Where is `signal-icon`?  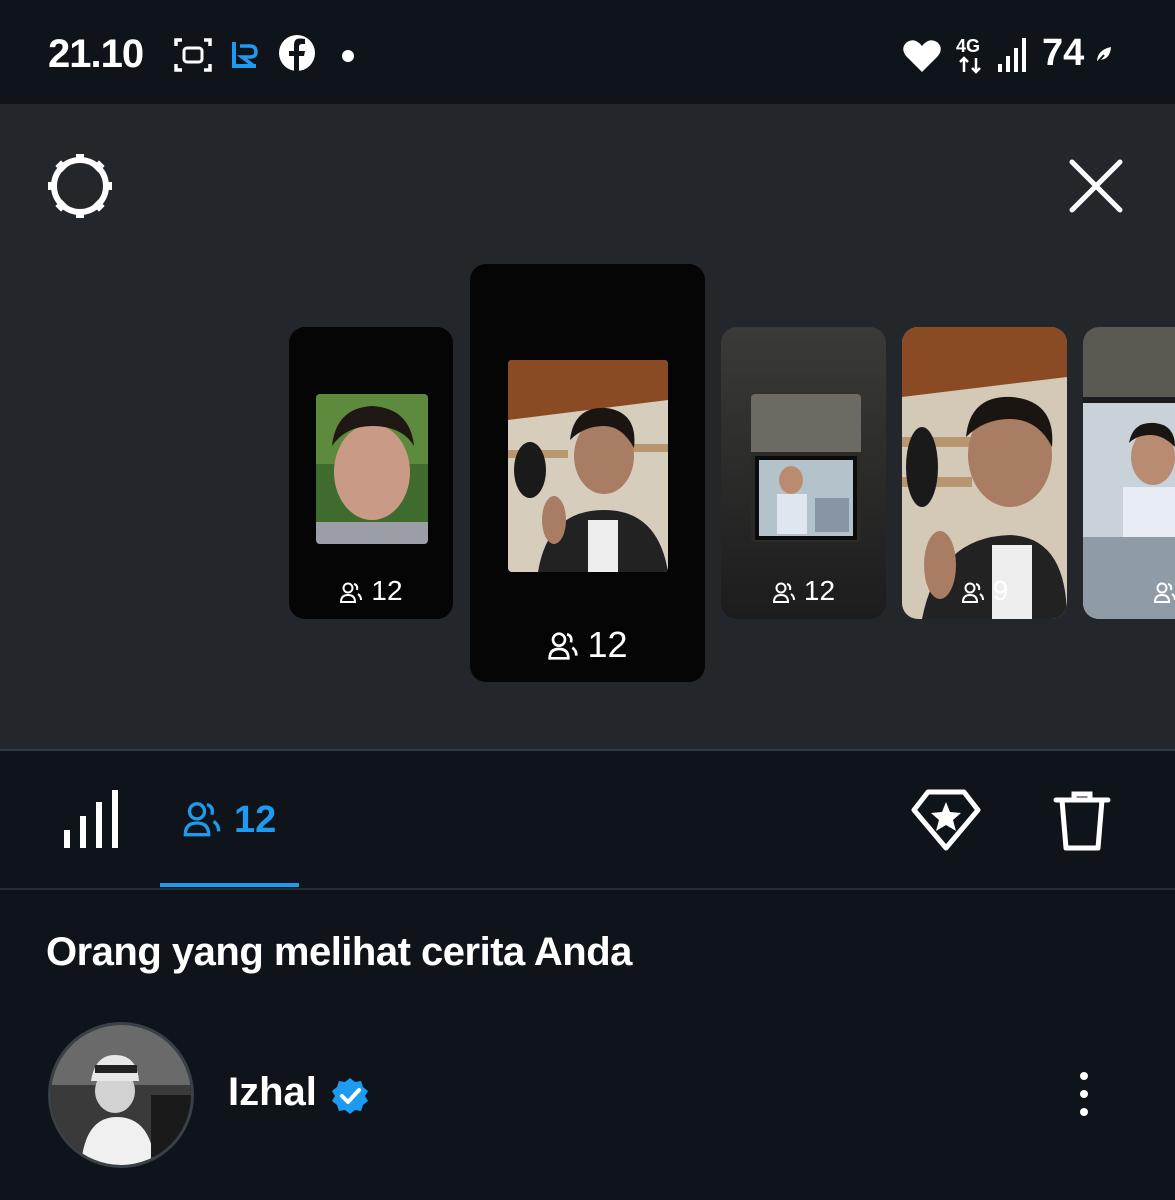 signal-icon is located at coordinates (1012, 55).